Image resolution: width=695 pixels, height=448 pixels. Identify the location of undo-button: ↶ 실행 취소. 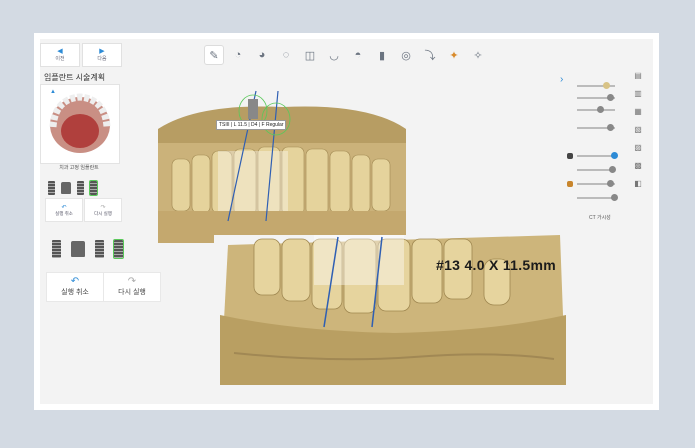
(75, 287).